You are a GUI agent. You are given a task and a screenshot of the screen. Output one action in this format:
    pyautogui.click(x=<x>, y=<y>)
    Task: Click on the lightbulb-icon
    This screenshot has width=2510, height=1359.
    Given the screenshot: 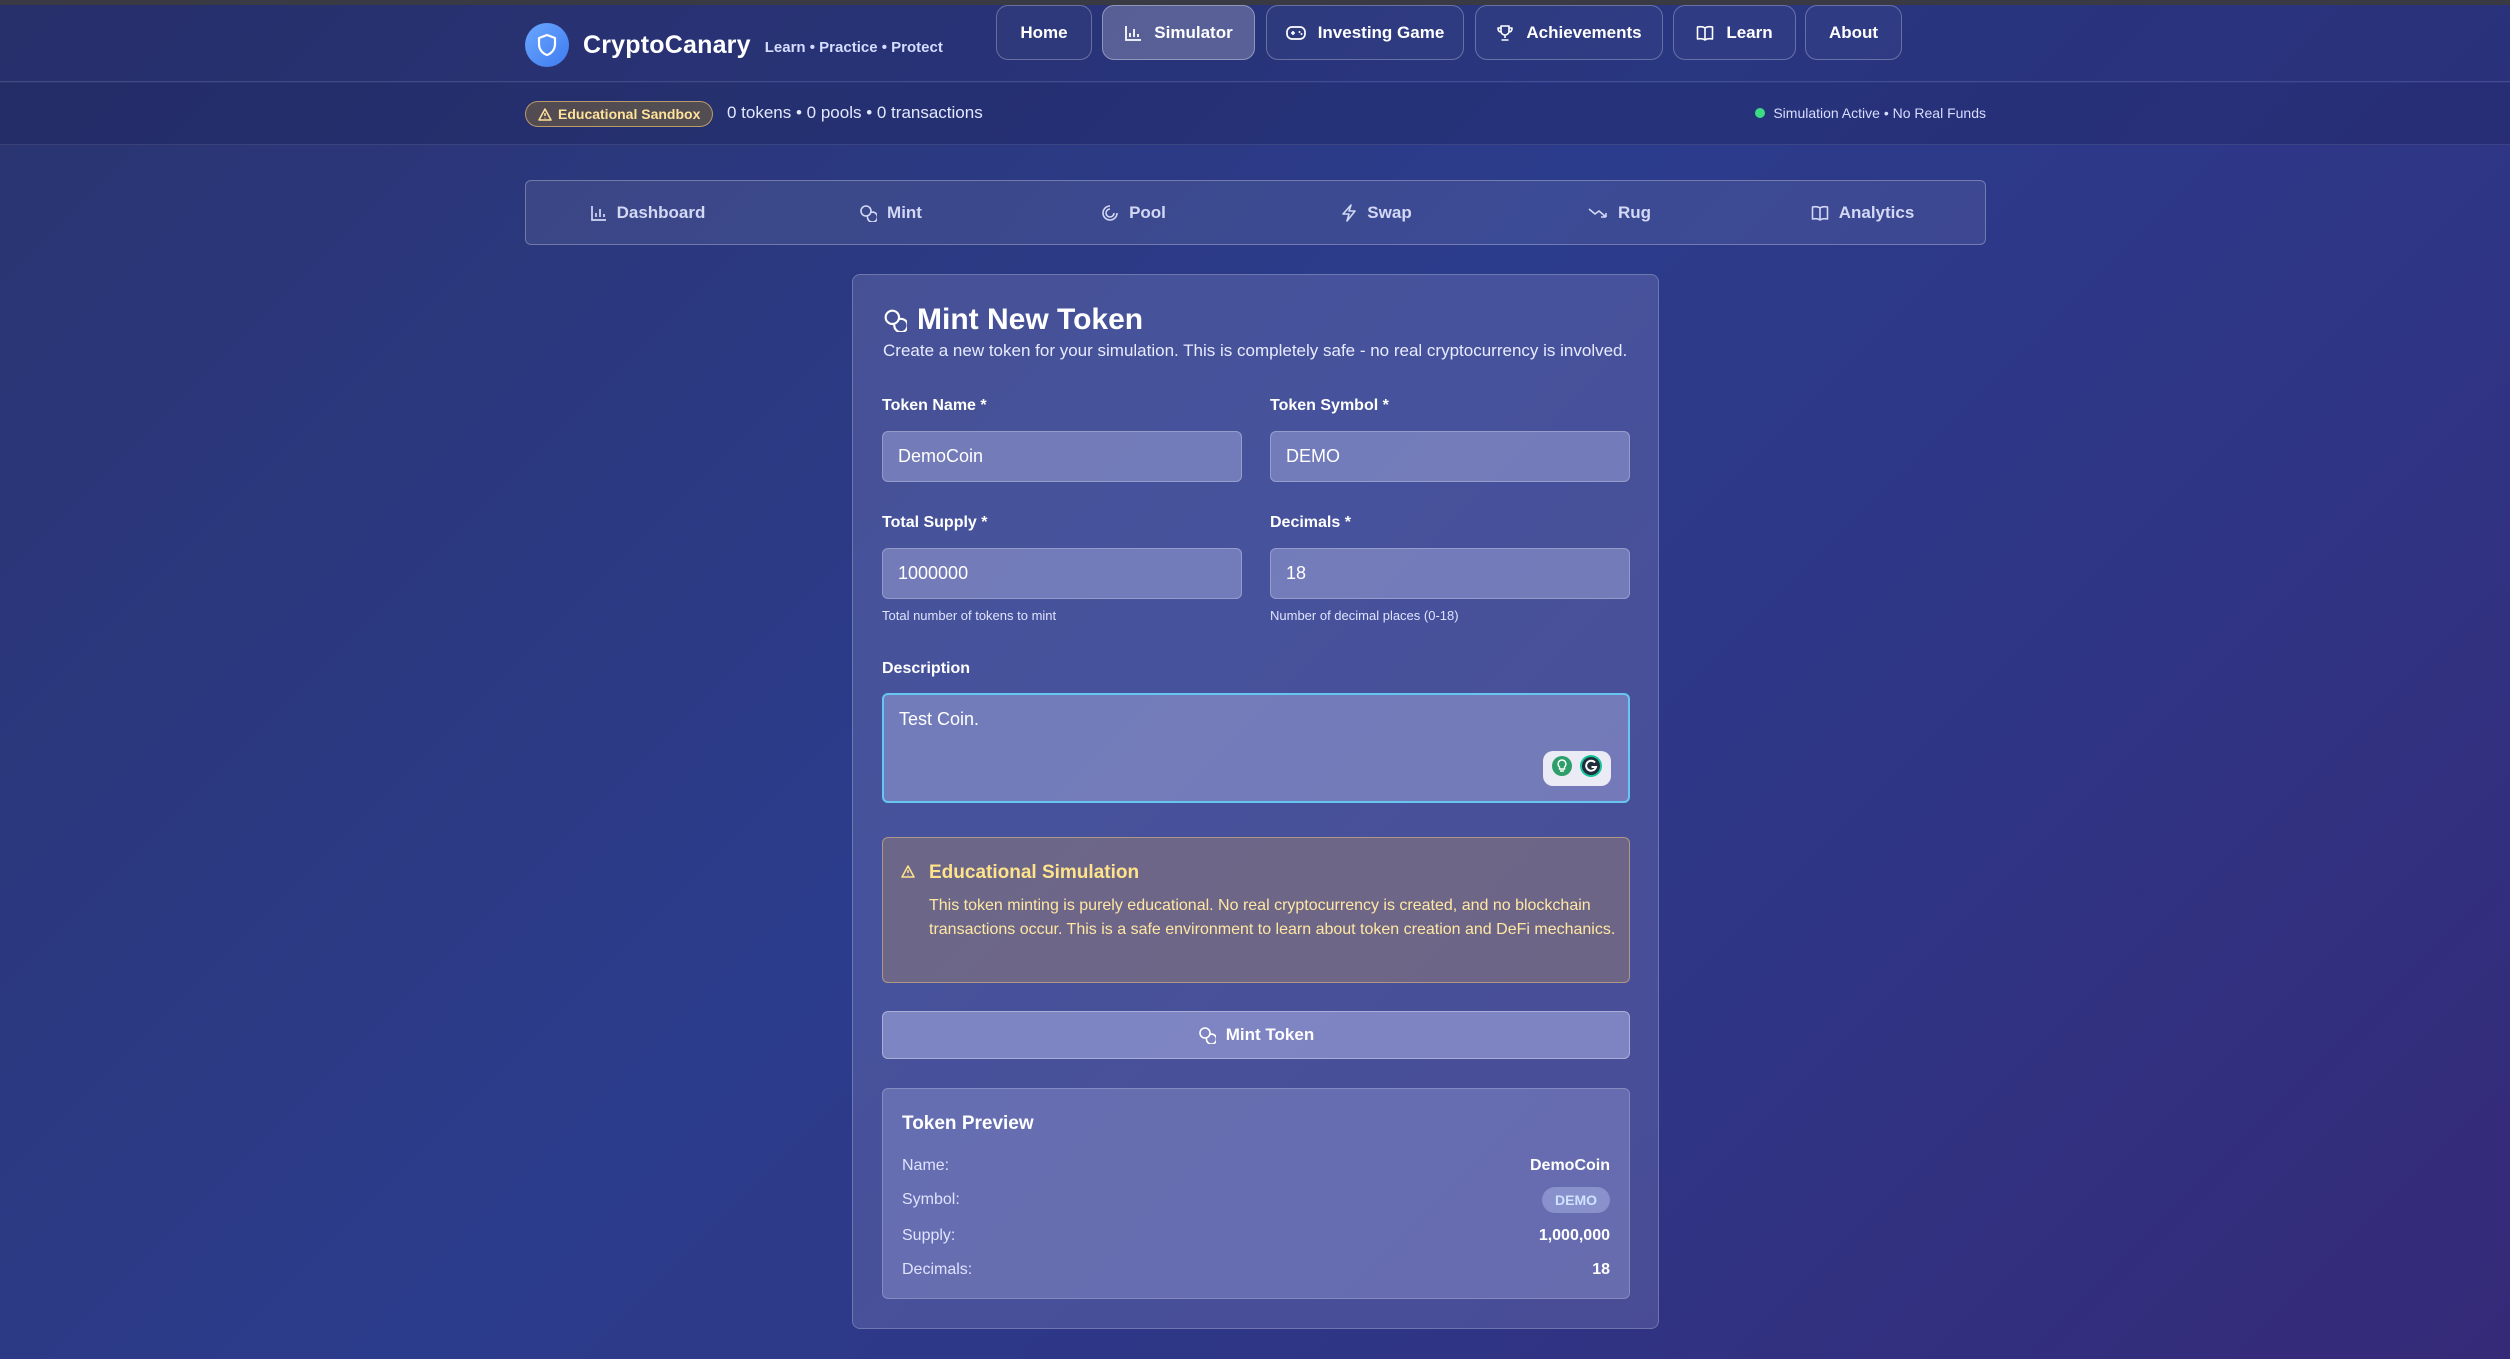 What is the action you would take?
    pyautogui.click(x=1562, y=768)
    